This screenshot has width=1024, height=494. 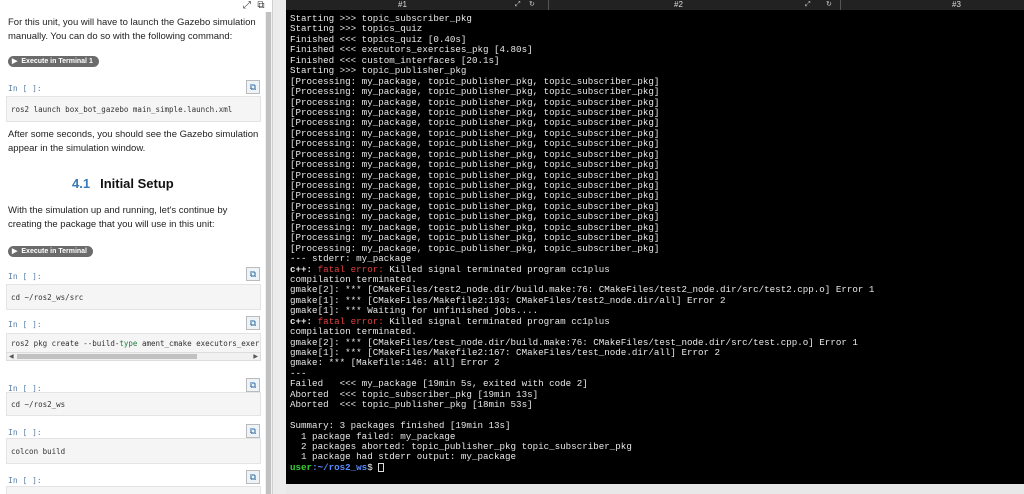 What do you see at coordinates (133, 297) in the screenshot?
I see `code-cell-cd-src: cd ~/ros2_ws/src` at bounding box center [133, 297].